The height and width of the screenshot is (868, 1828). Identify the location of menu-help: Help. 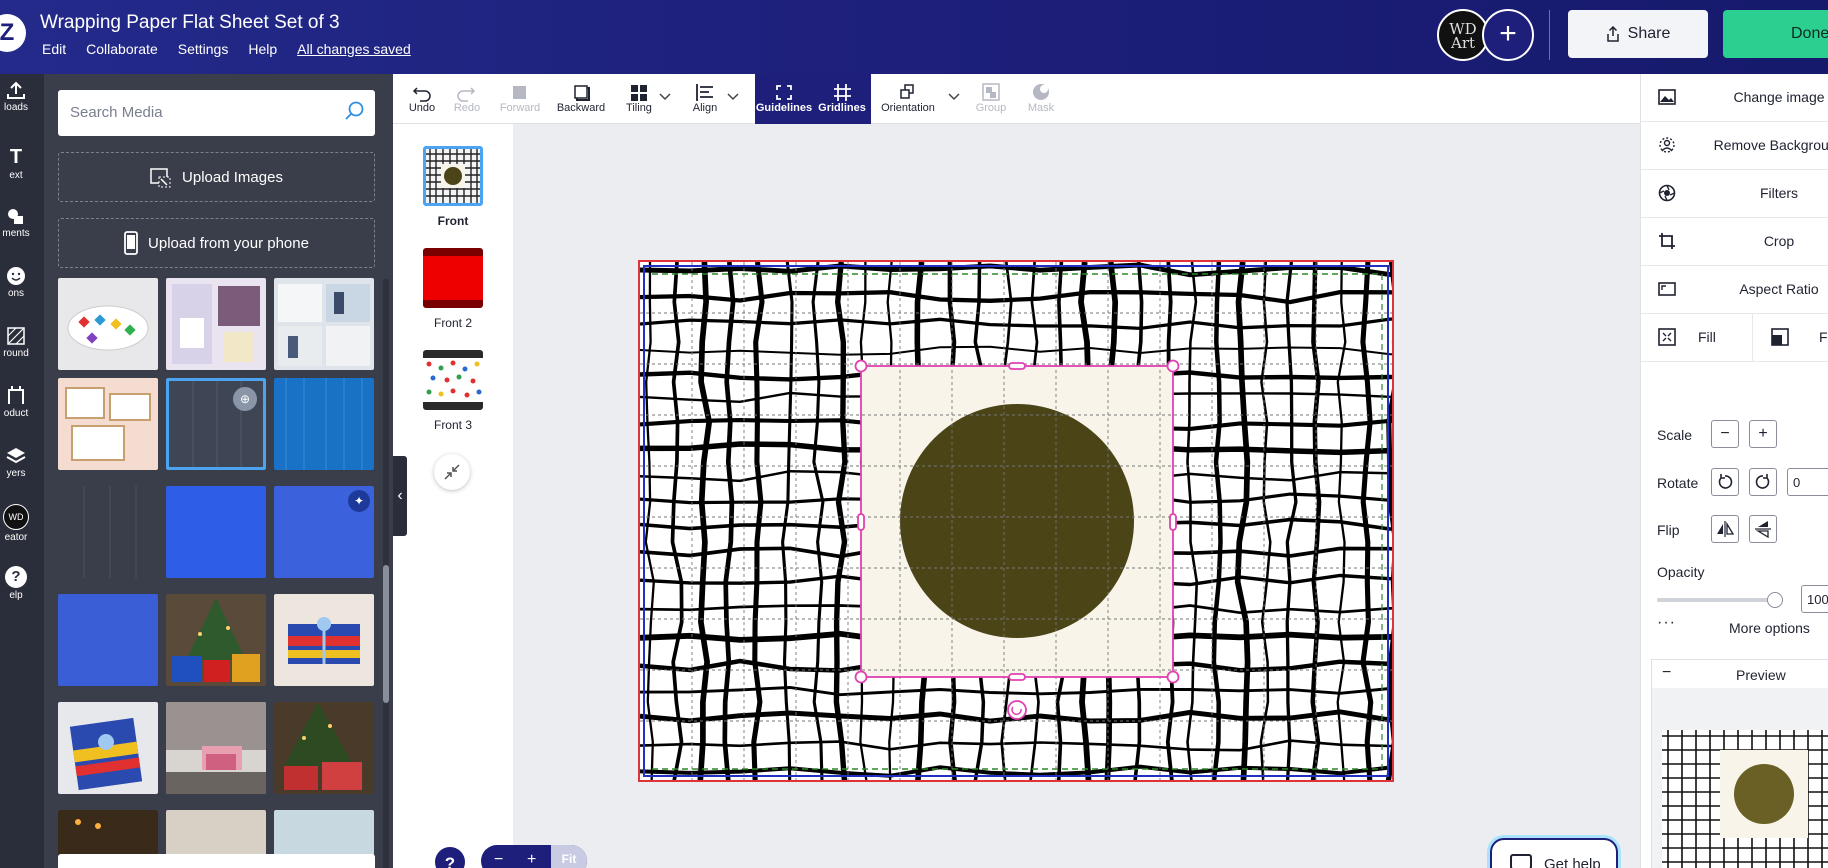
(262, 49).